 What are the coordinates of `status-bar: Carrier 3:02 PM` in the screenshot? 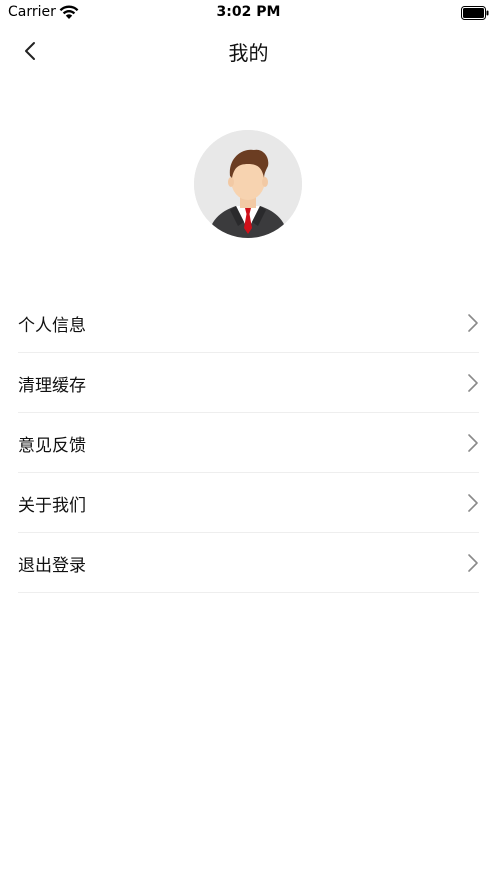 It's located at (248, 13).